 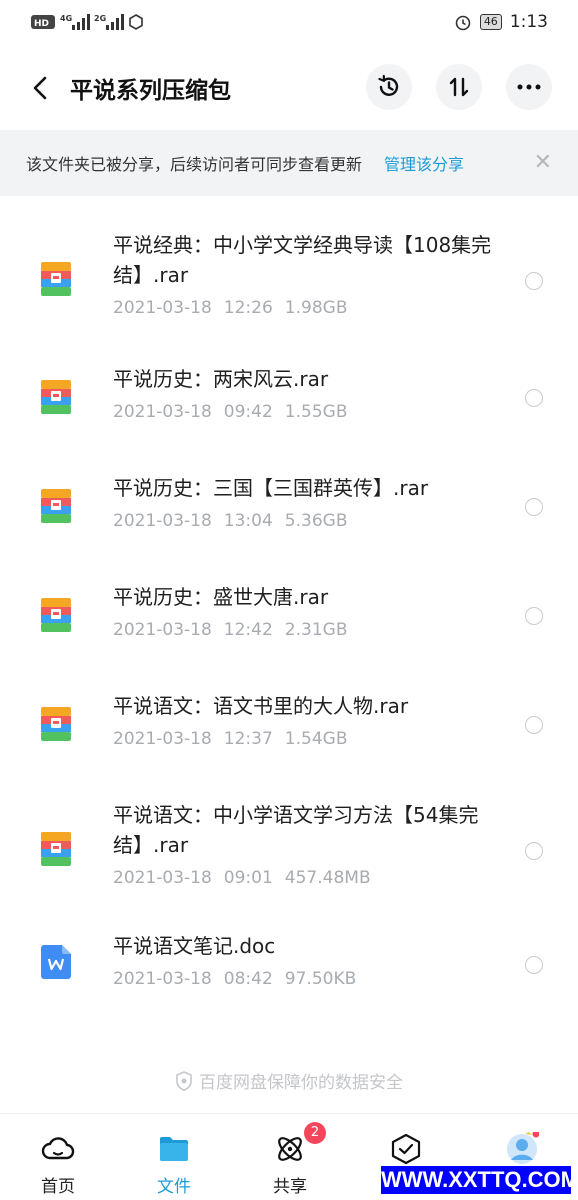 What do you see at coordinates (66, 18) in the screenshot?
I see `svg-text: 4G` at bounding box center [66, 18].